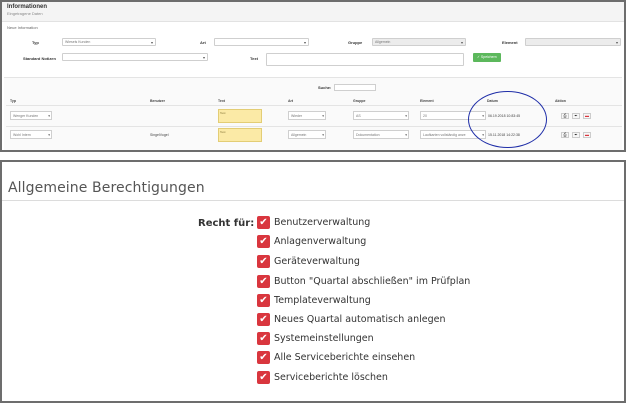  What do you see at coordinates (419, 42) in the screenshot?
I see `gruppe-select: Allgemein` at bounding box center [419, 42].